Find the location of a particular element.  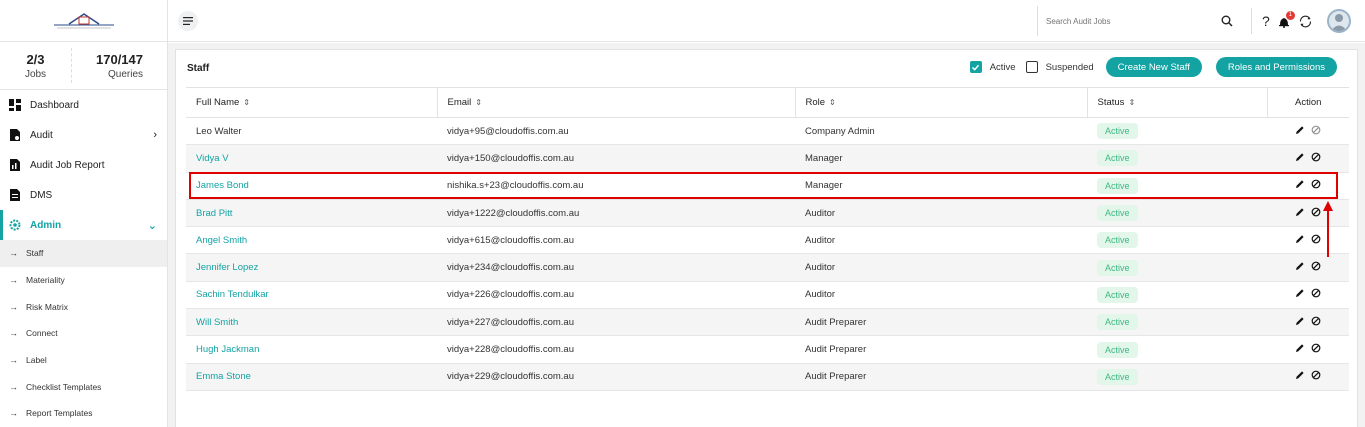

active-filter: Active is located at coordinates (992, 67).